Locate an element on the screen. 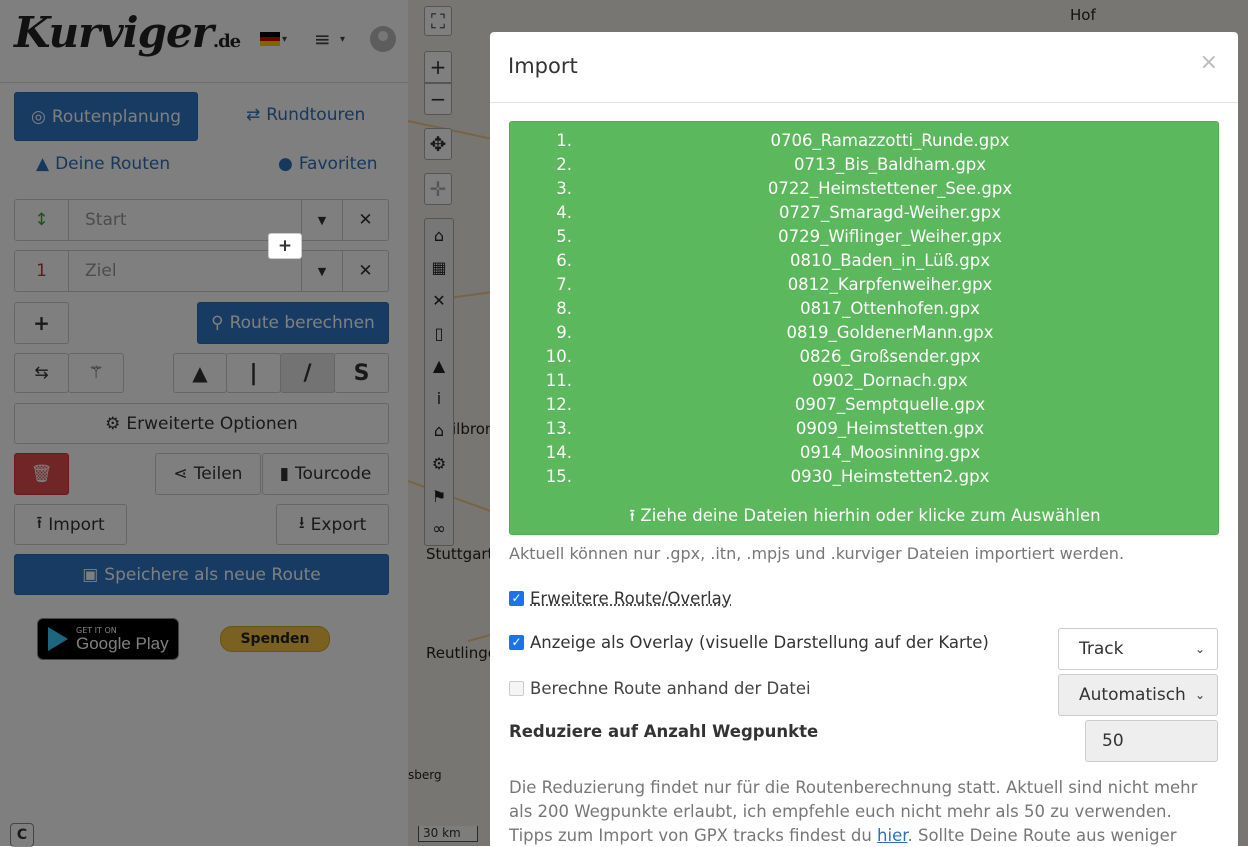  insert-waypoint-button: + is located at coordinates (285, 246).